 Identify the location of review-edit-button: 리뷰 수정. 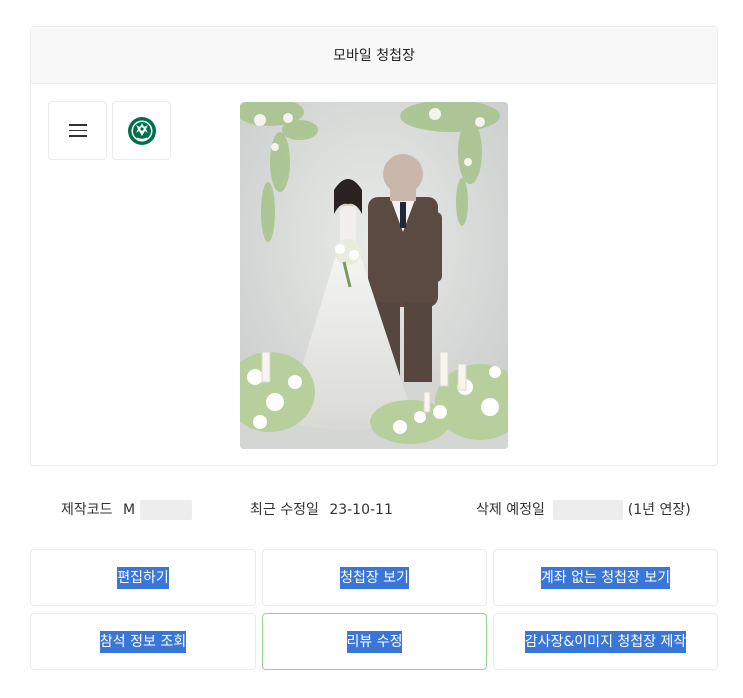
(374, 641).